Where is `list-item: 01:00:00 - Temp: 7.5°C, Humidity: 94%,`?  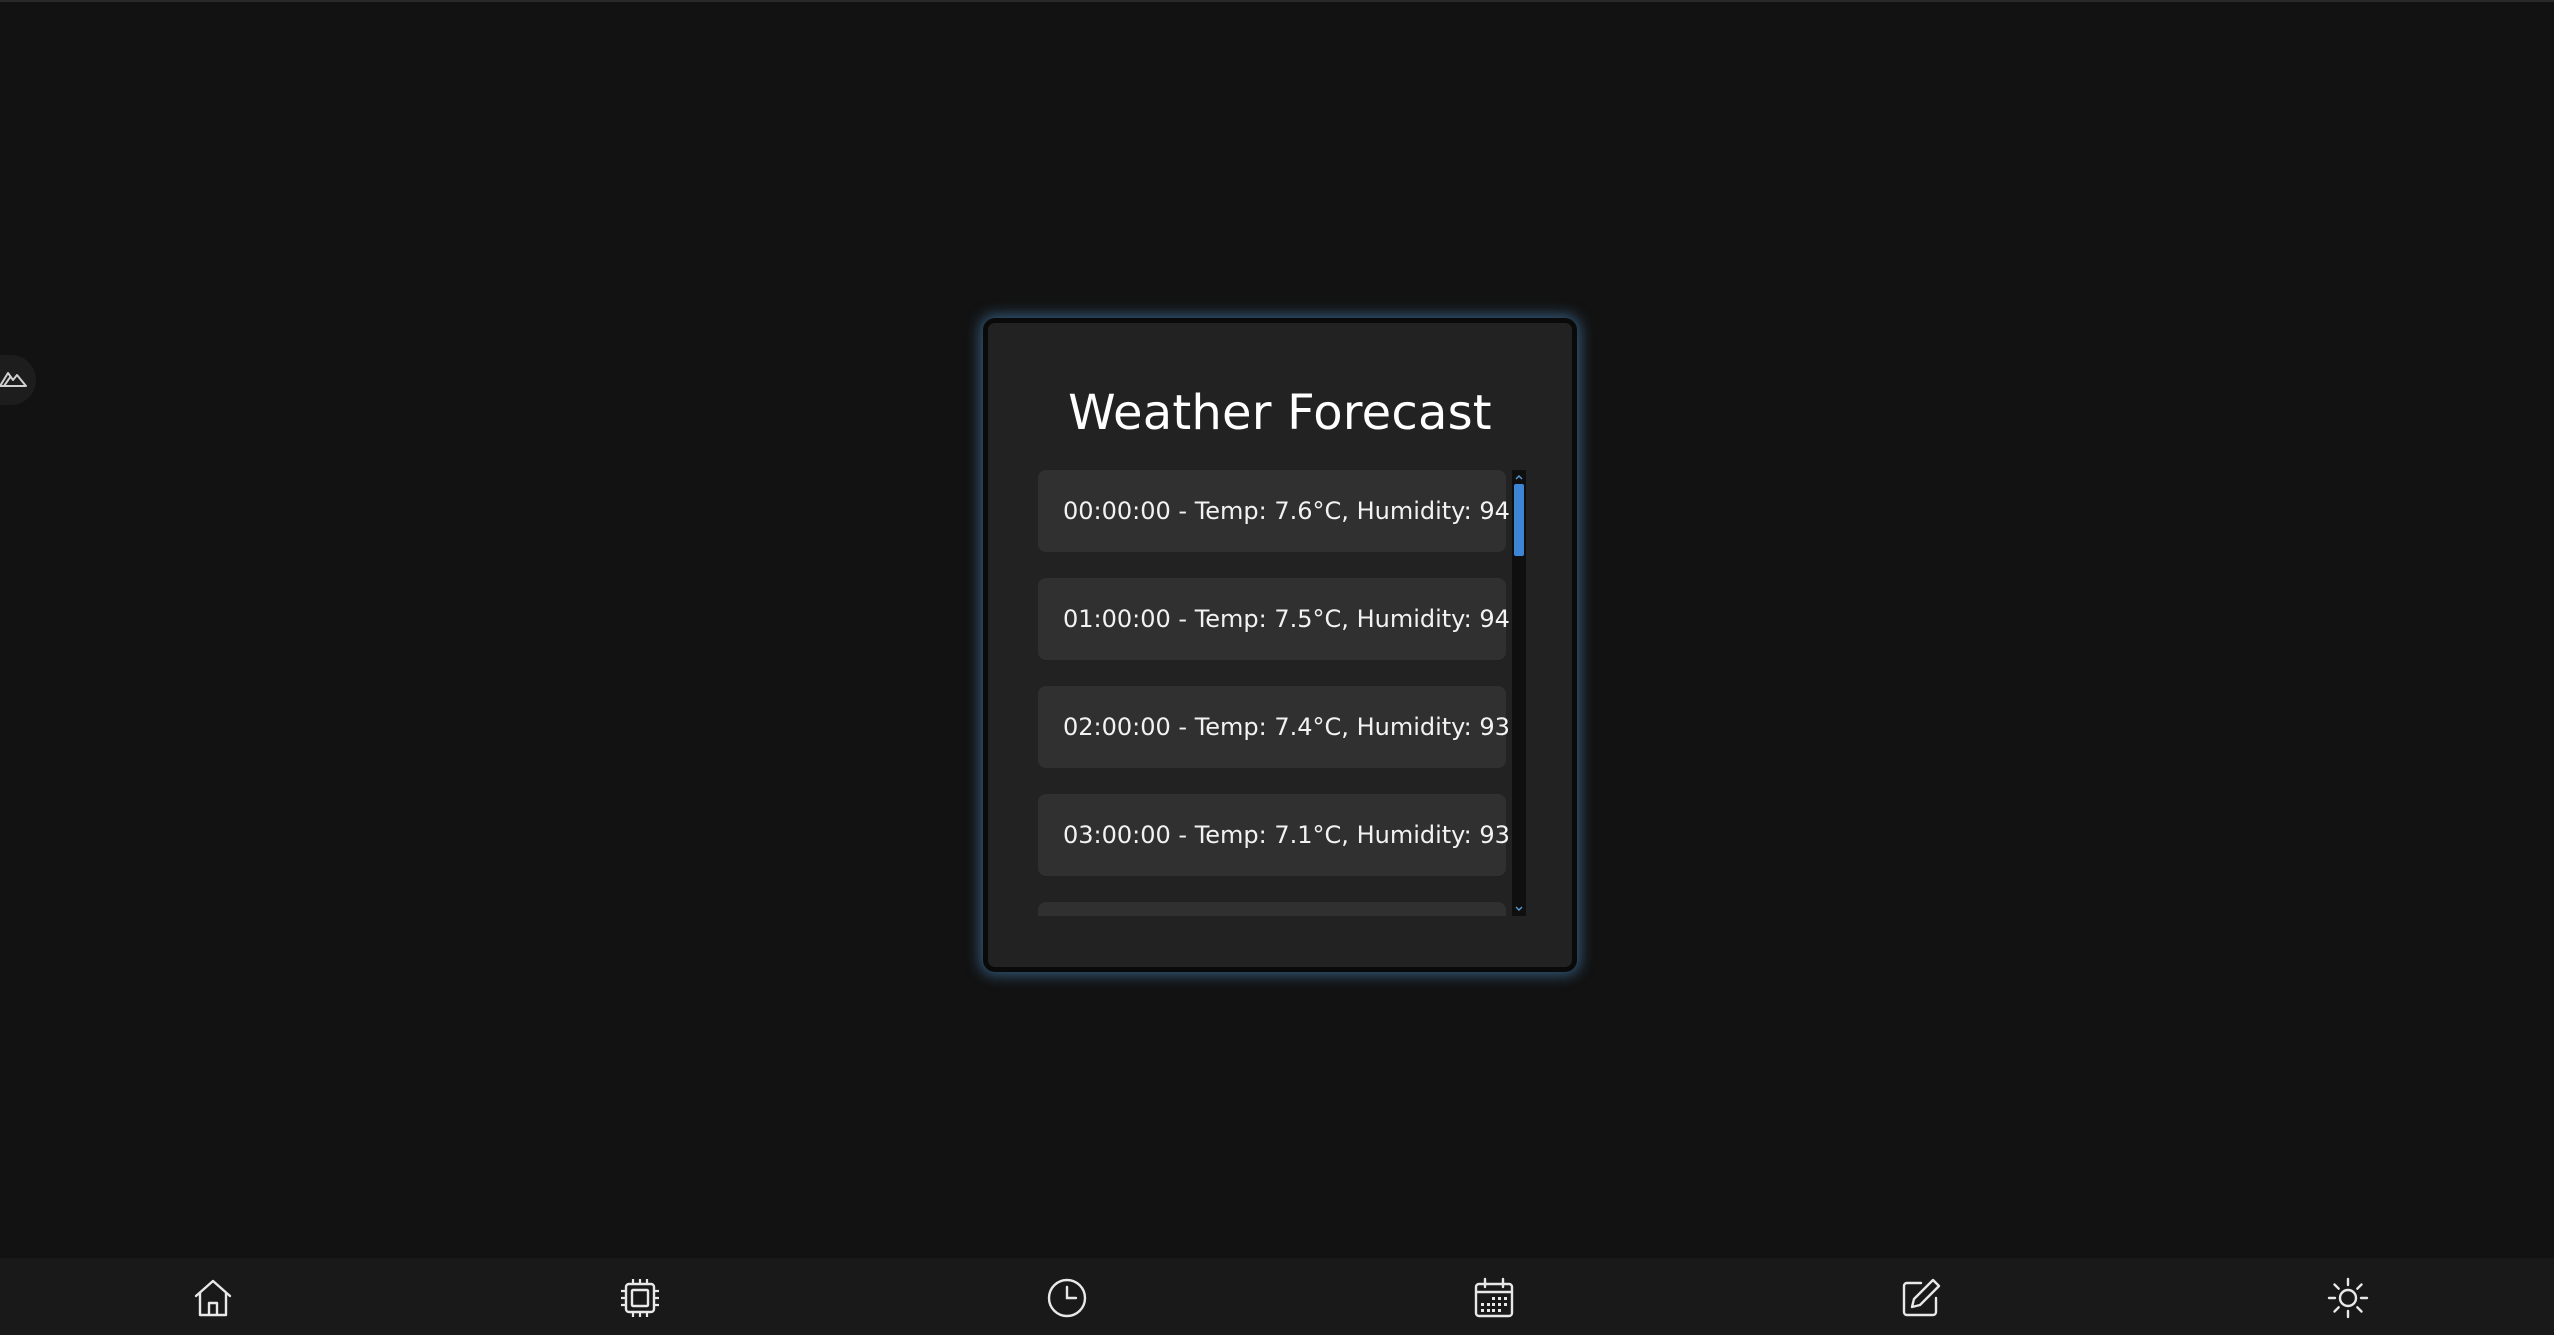 list-item: 01:00:00 - Temp: 7.5°C, Humidity: 94%, is located at coordinates (1274, 619).